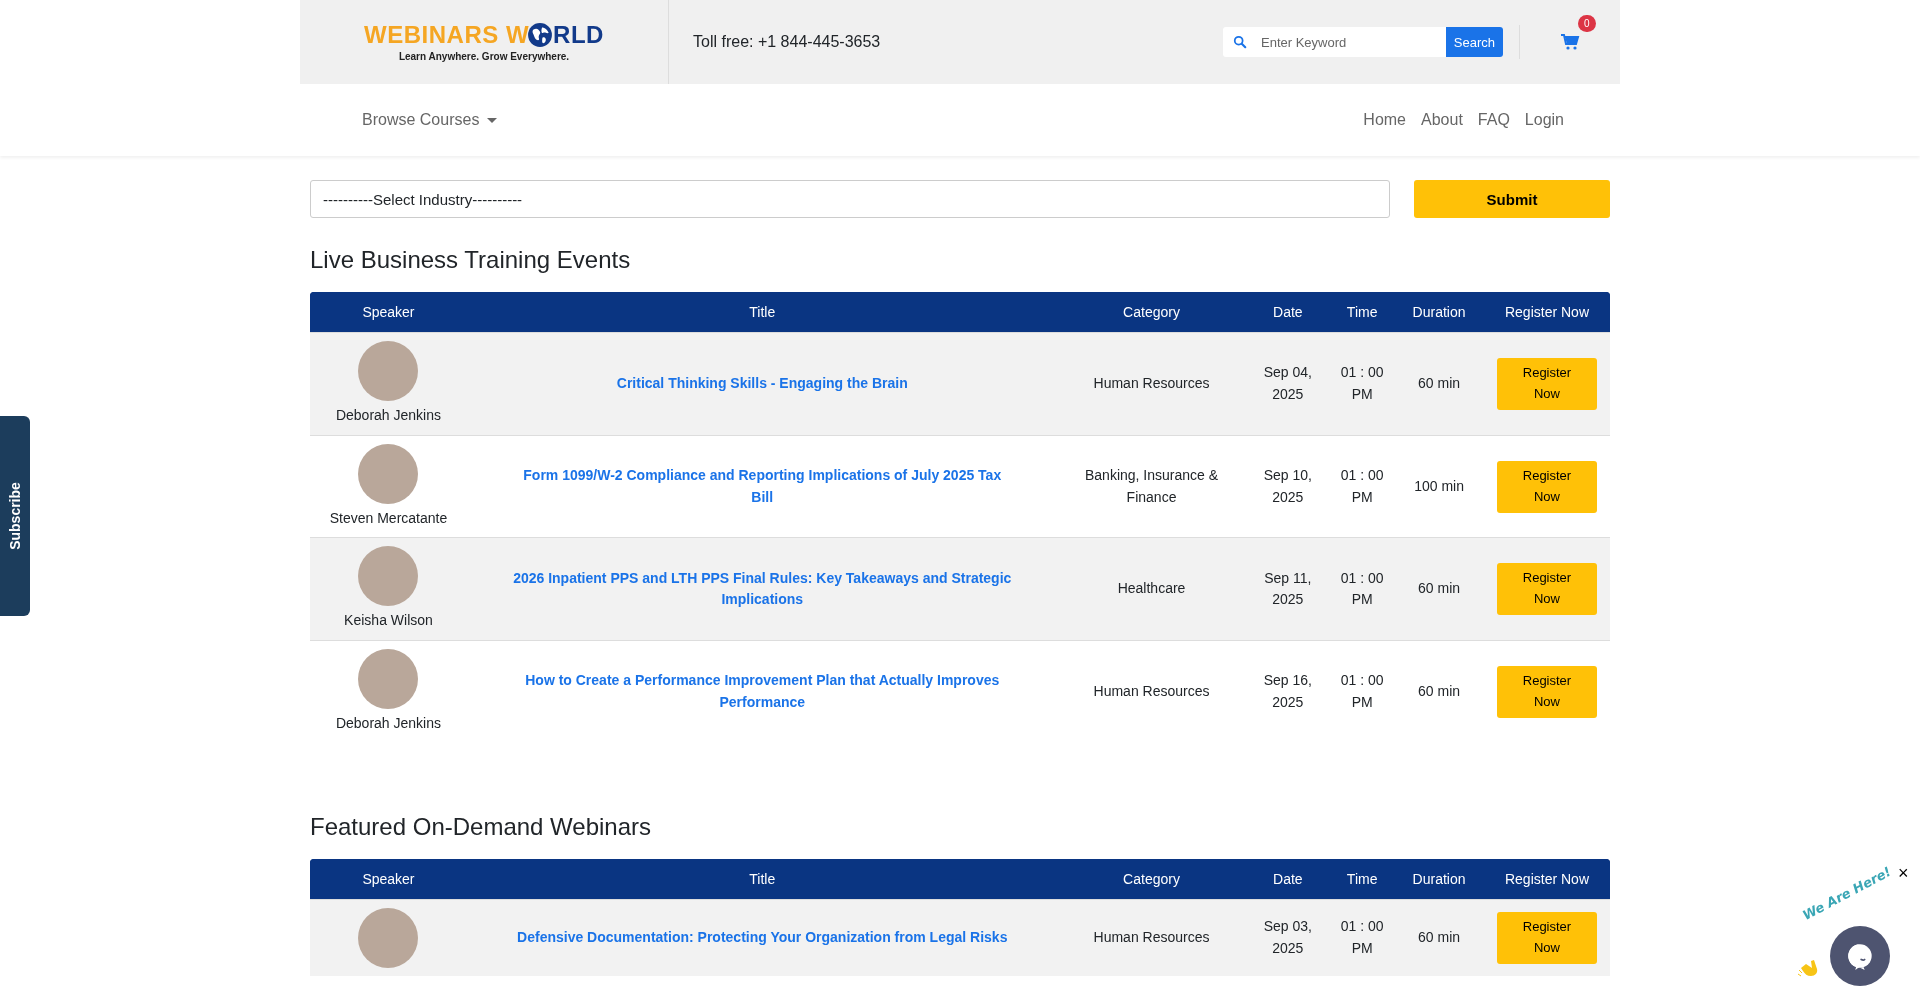 The height and width of the screenshot is (993, 1920). What do you see at coordinates (492, 120) in the screenshot?
I see `caret-icon` at bounding box center [492, 120].